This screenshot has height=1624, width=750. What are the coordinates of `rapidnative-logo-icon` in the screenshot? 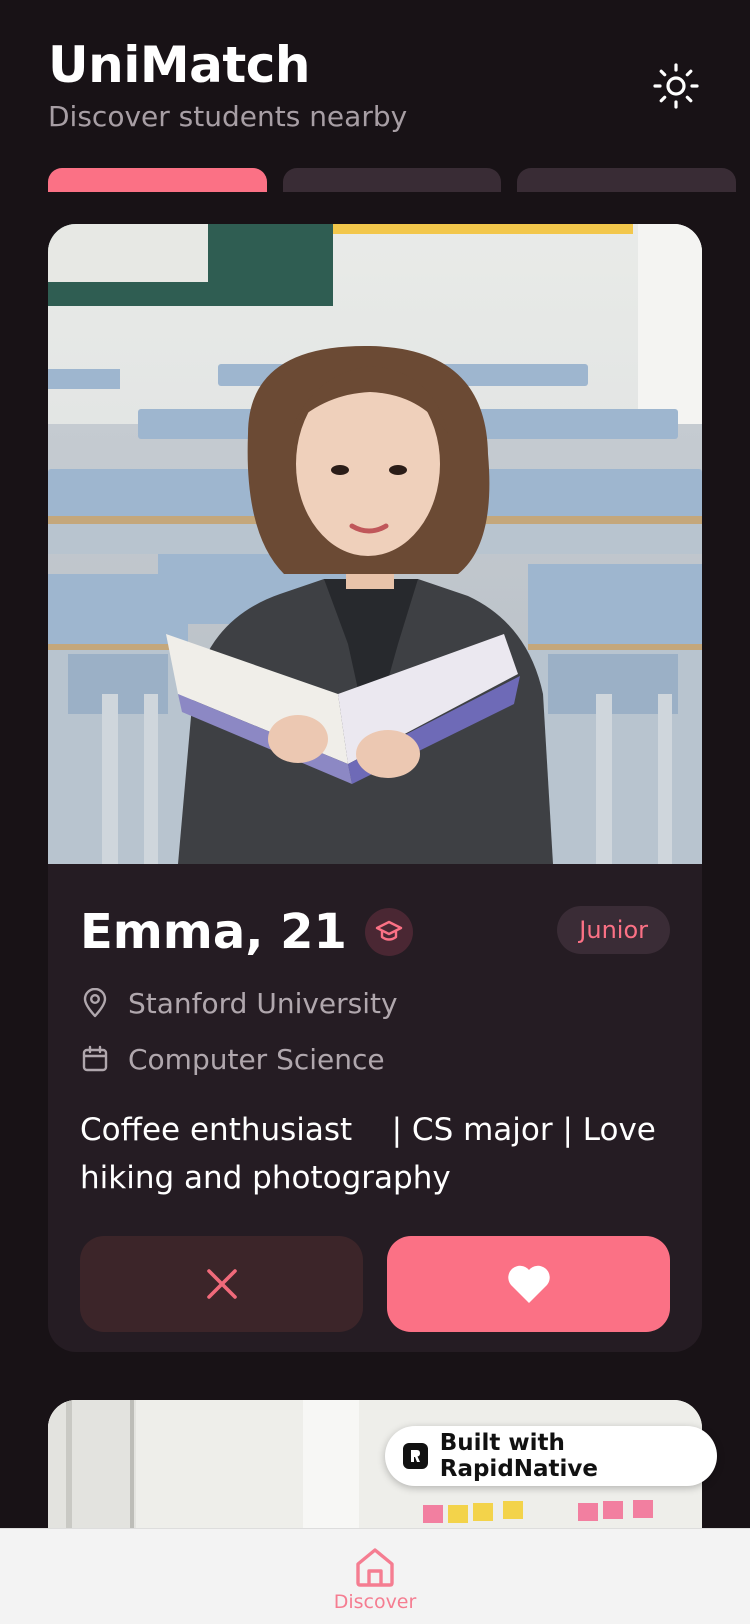 It's located at (415, 1456).